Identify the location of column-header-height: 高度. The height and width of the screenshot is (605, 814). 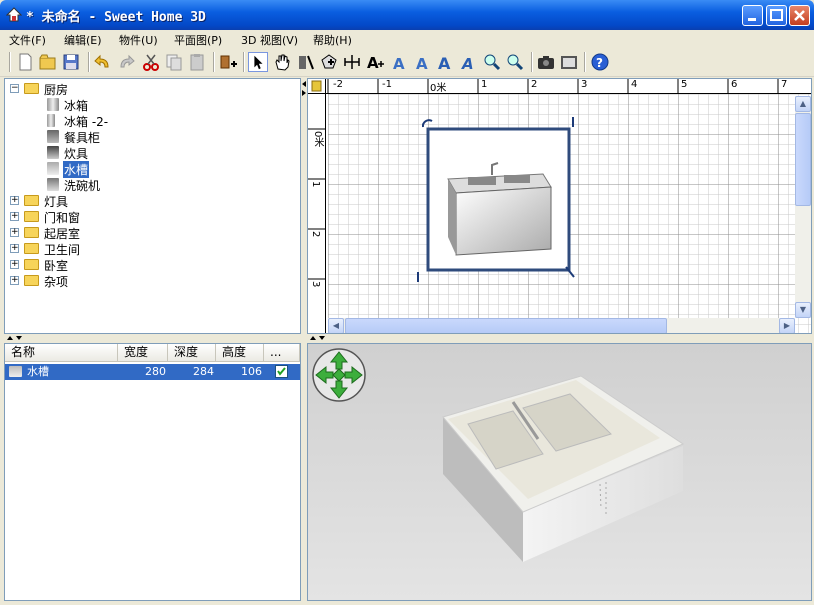
(240, 353).